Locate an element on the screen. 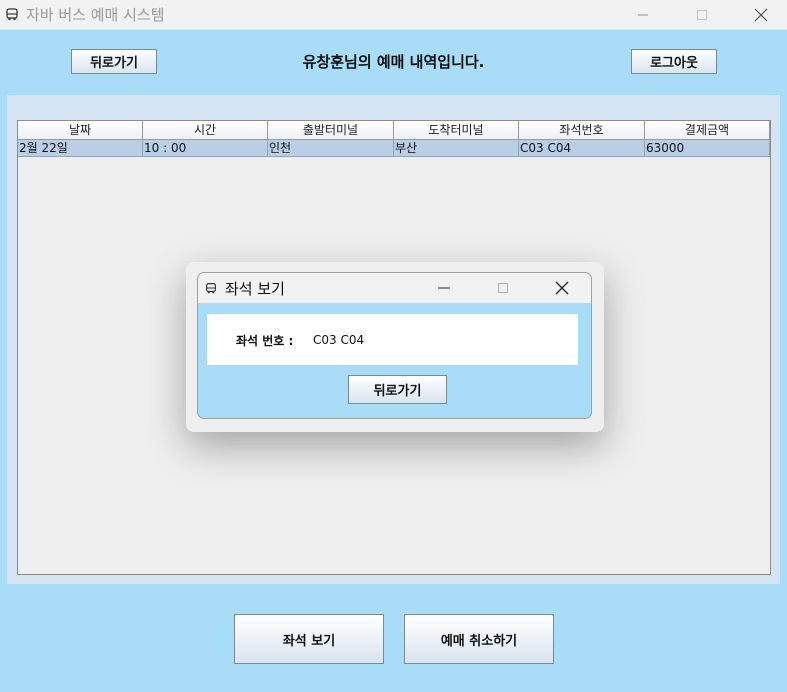  seat-dialog: 좌석 보기 좌석 번호 : C03 C04 뒤로가기 is located at coordinates (394, 345).